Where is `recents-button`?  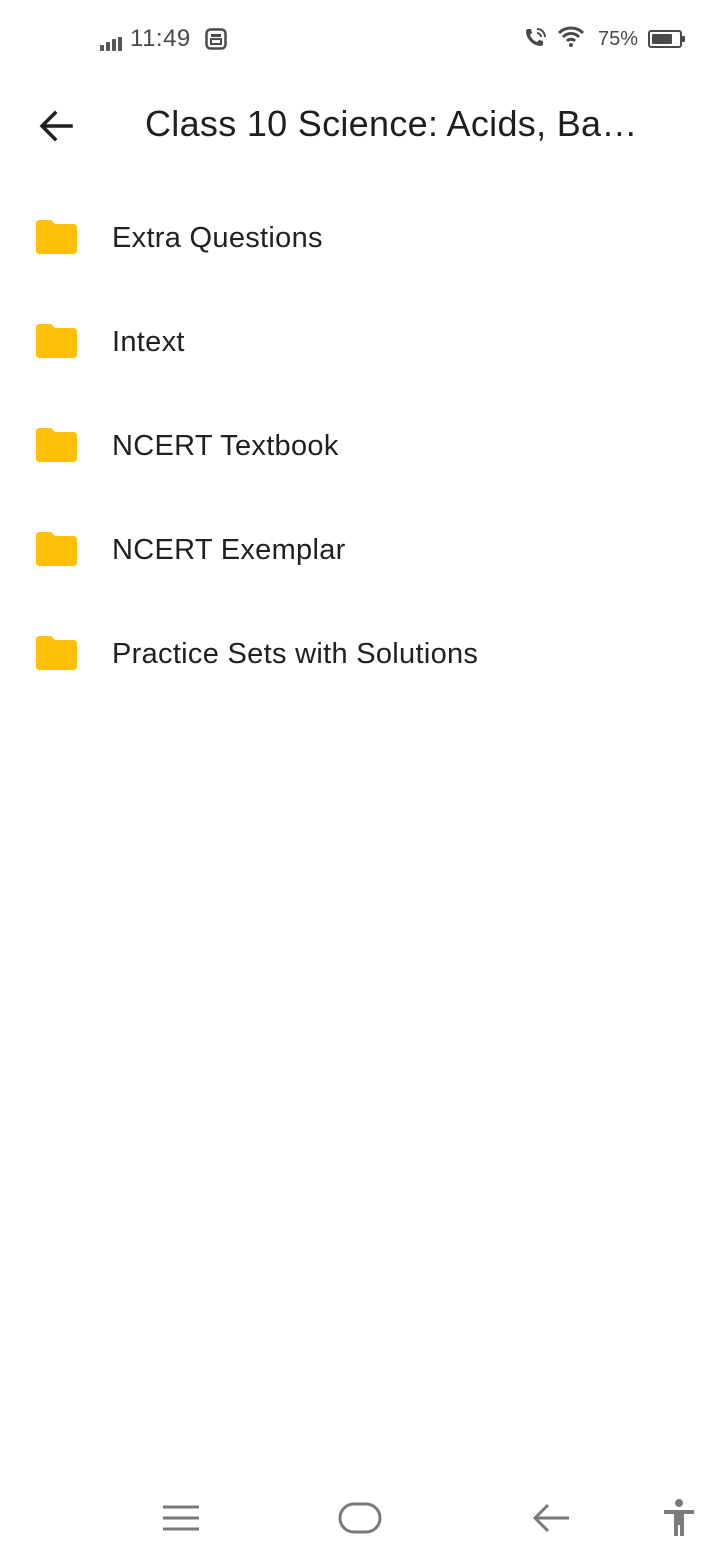 recents-button is located at coordinates (181, 1518).